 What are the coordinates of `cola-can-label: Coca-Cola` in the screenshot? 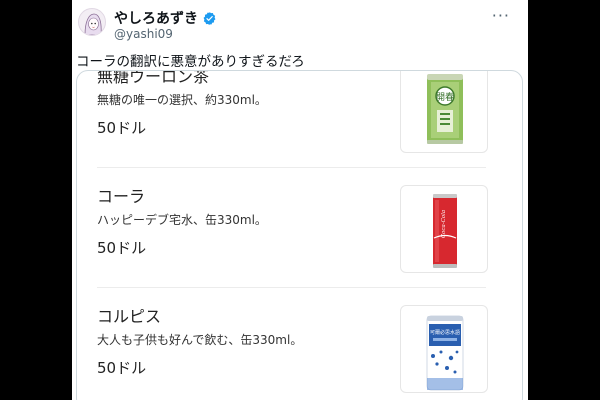 It's located at (444, 224).